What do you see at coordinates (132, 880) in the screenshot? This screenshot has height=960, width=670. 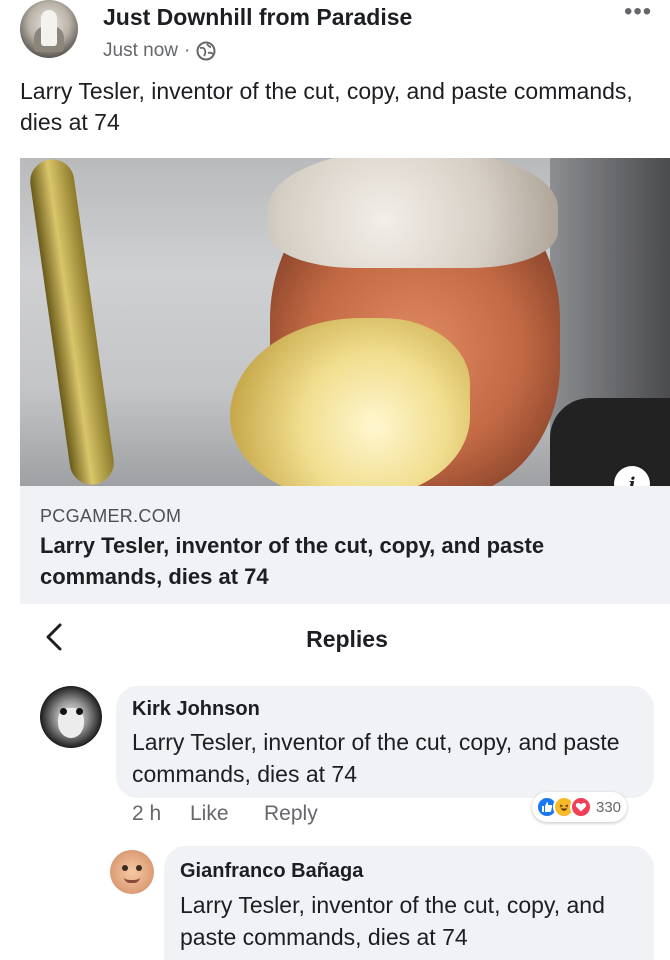 I see `avatar-mouth` at bounding box center [132, 880].